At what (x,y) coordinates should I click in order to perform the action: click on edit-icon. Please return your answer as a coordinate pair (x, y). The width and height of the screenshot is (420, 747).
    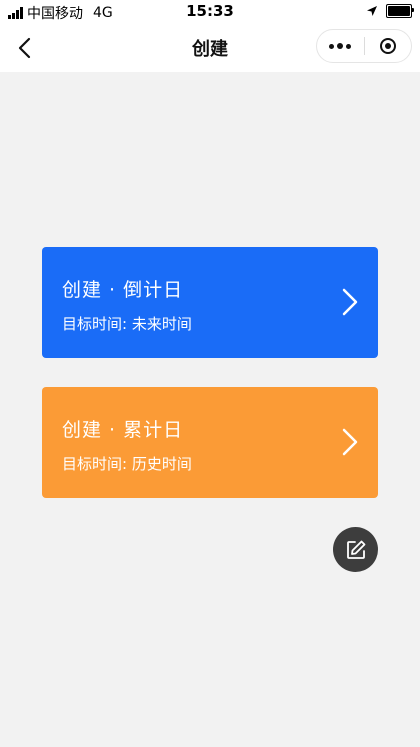
    Looking at the image, I should click on (355, 549).